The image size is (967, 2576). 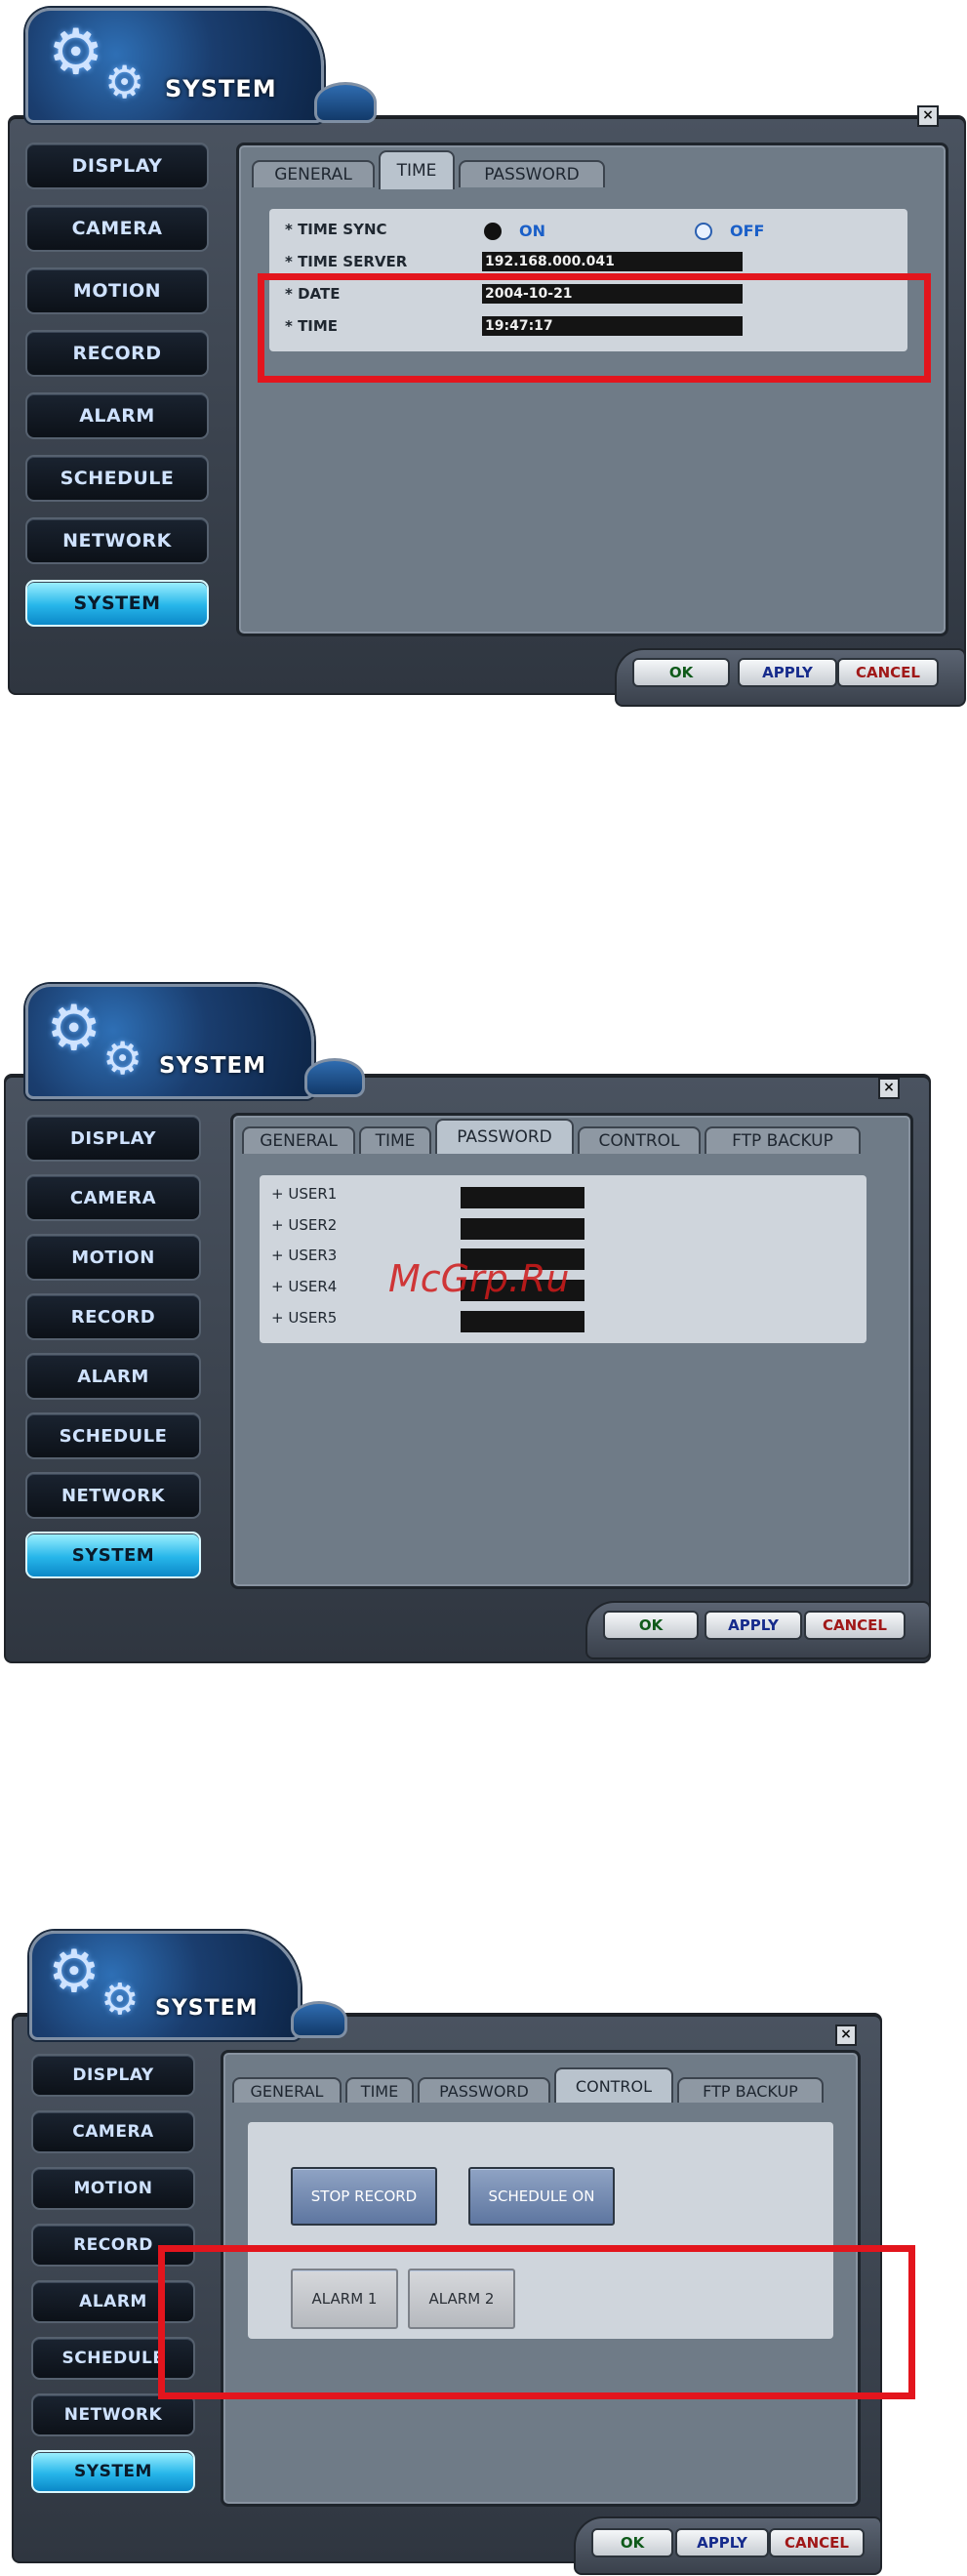 I want to click on user3-label: + USER3, so click(x=304, y=1255).